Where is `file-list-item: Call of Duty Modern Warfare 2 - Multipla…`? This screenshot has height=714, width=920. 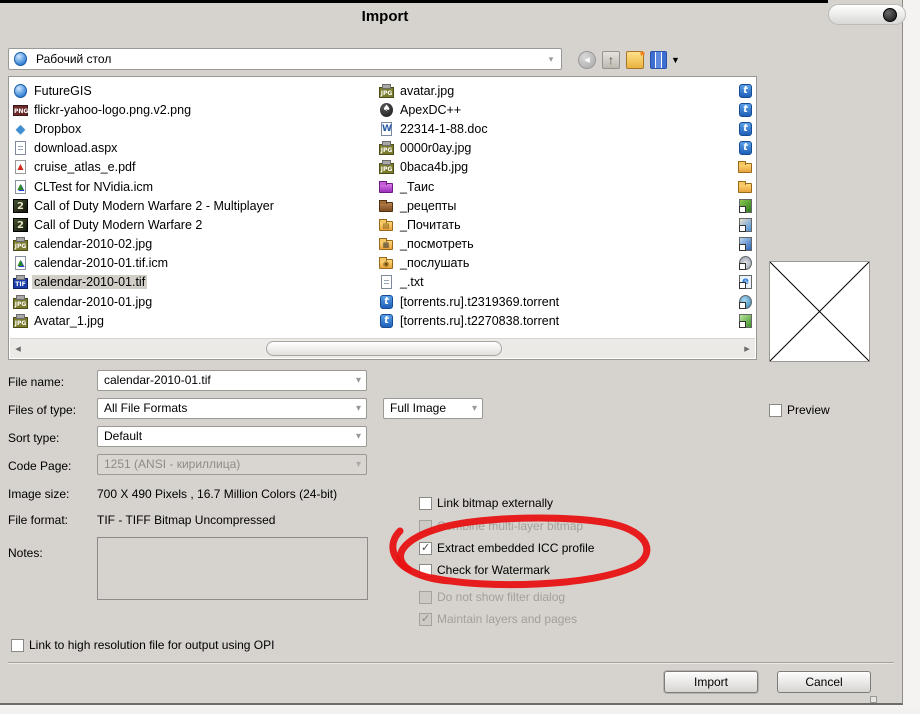 file-list-item: Call of Duty Modern Warfare 2 - Multipla… is located at coordinates (194, 205).